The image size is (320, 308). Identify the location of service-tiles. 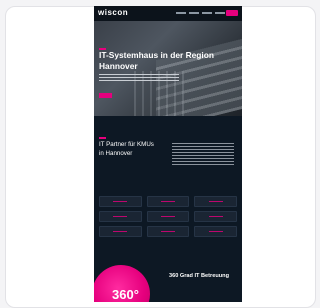
(168, 216).